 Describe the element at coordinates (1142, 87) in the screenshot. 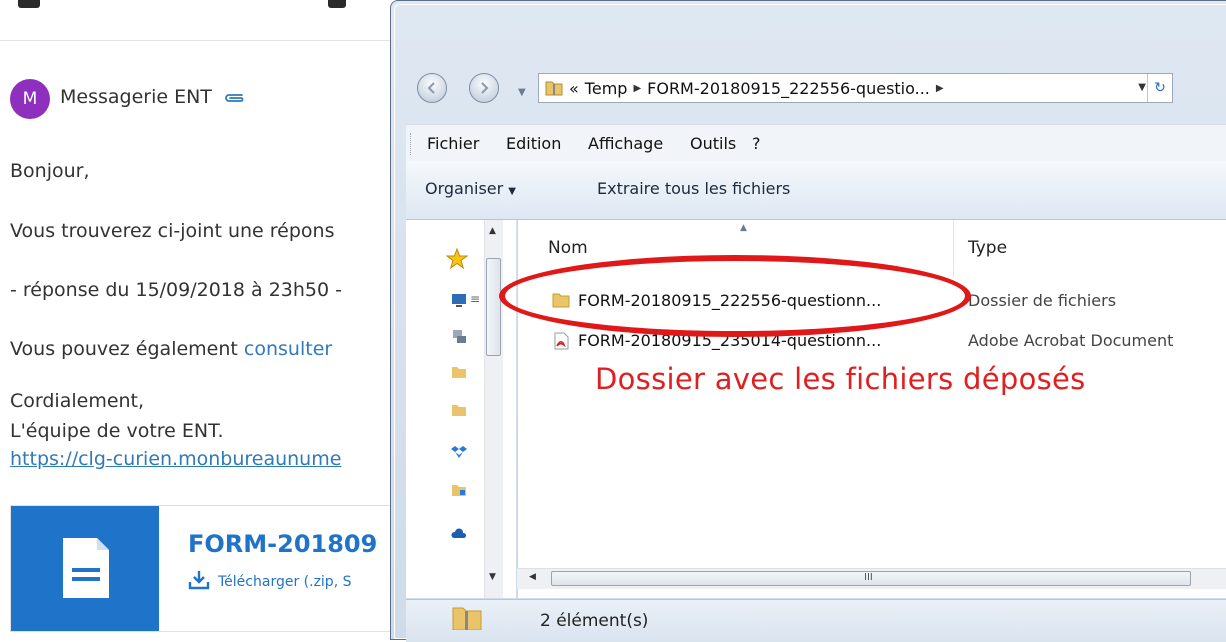

I see `address-dropdown-icon: ▼` at that location.